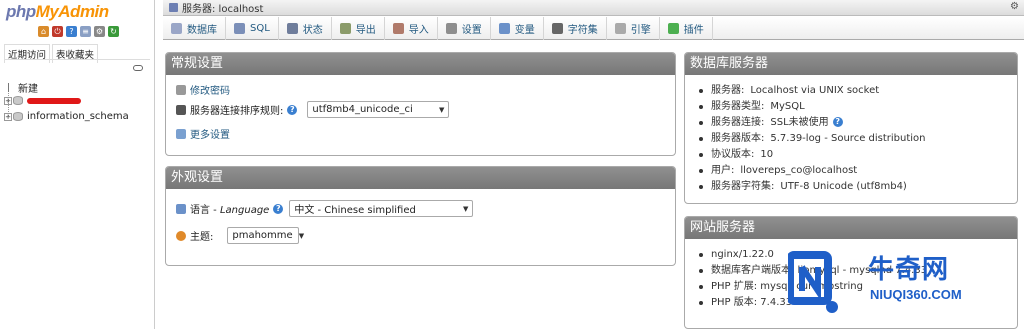 Image resolution: width=1024 pixels, height=329 pixels. I want to click on collation-row: 服务器连接排序规则: ? utf8mb4_unicode_ci ▼, so click(313, 109).